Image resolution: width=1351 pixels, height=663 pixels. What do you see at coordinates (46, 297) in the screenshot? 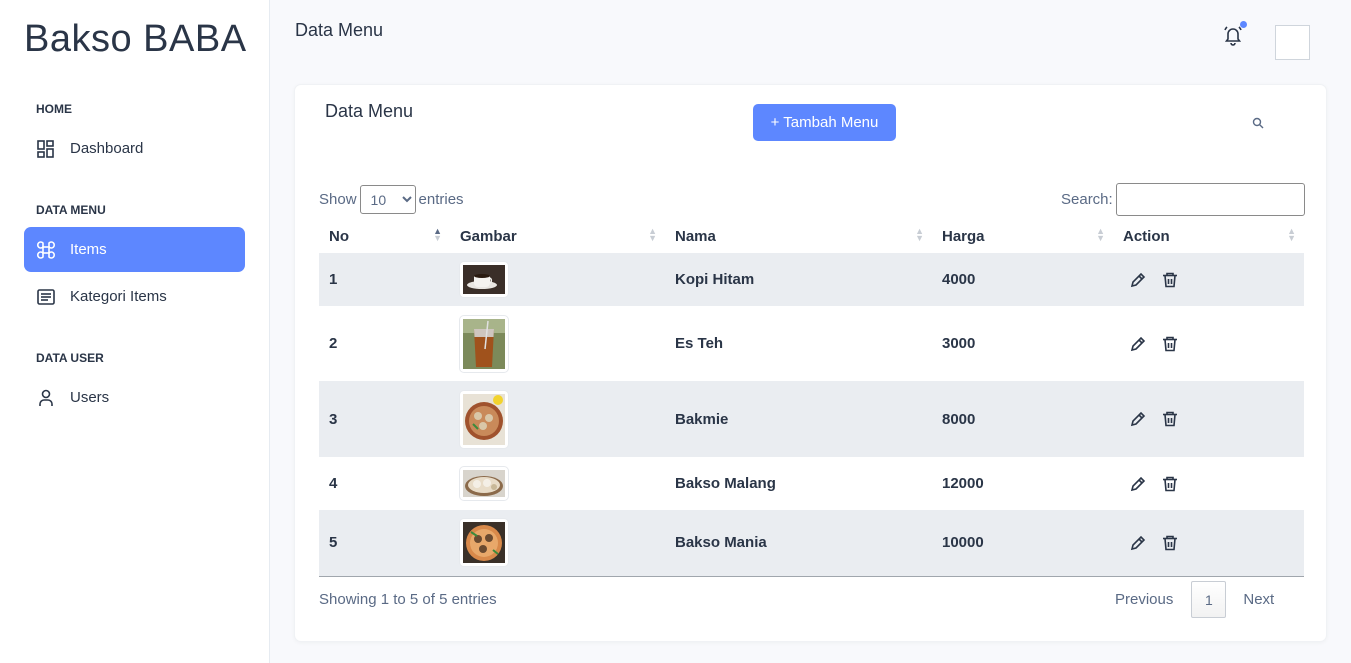
I see `list-icon` at bounding box center [46, 297].